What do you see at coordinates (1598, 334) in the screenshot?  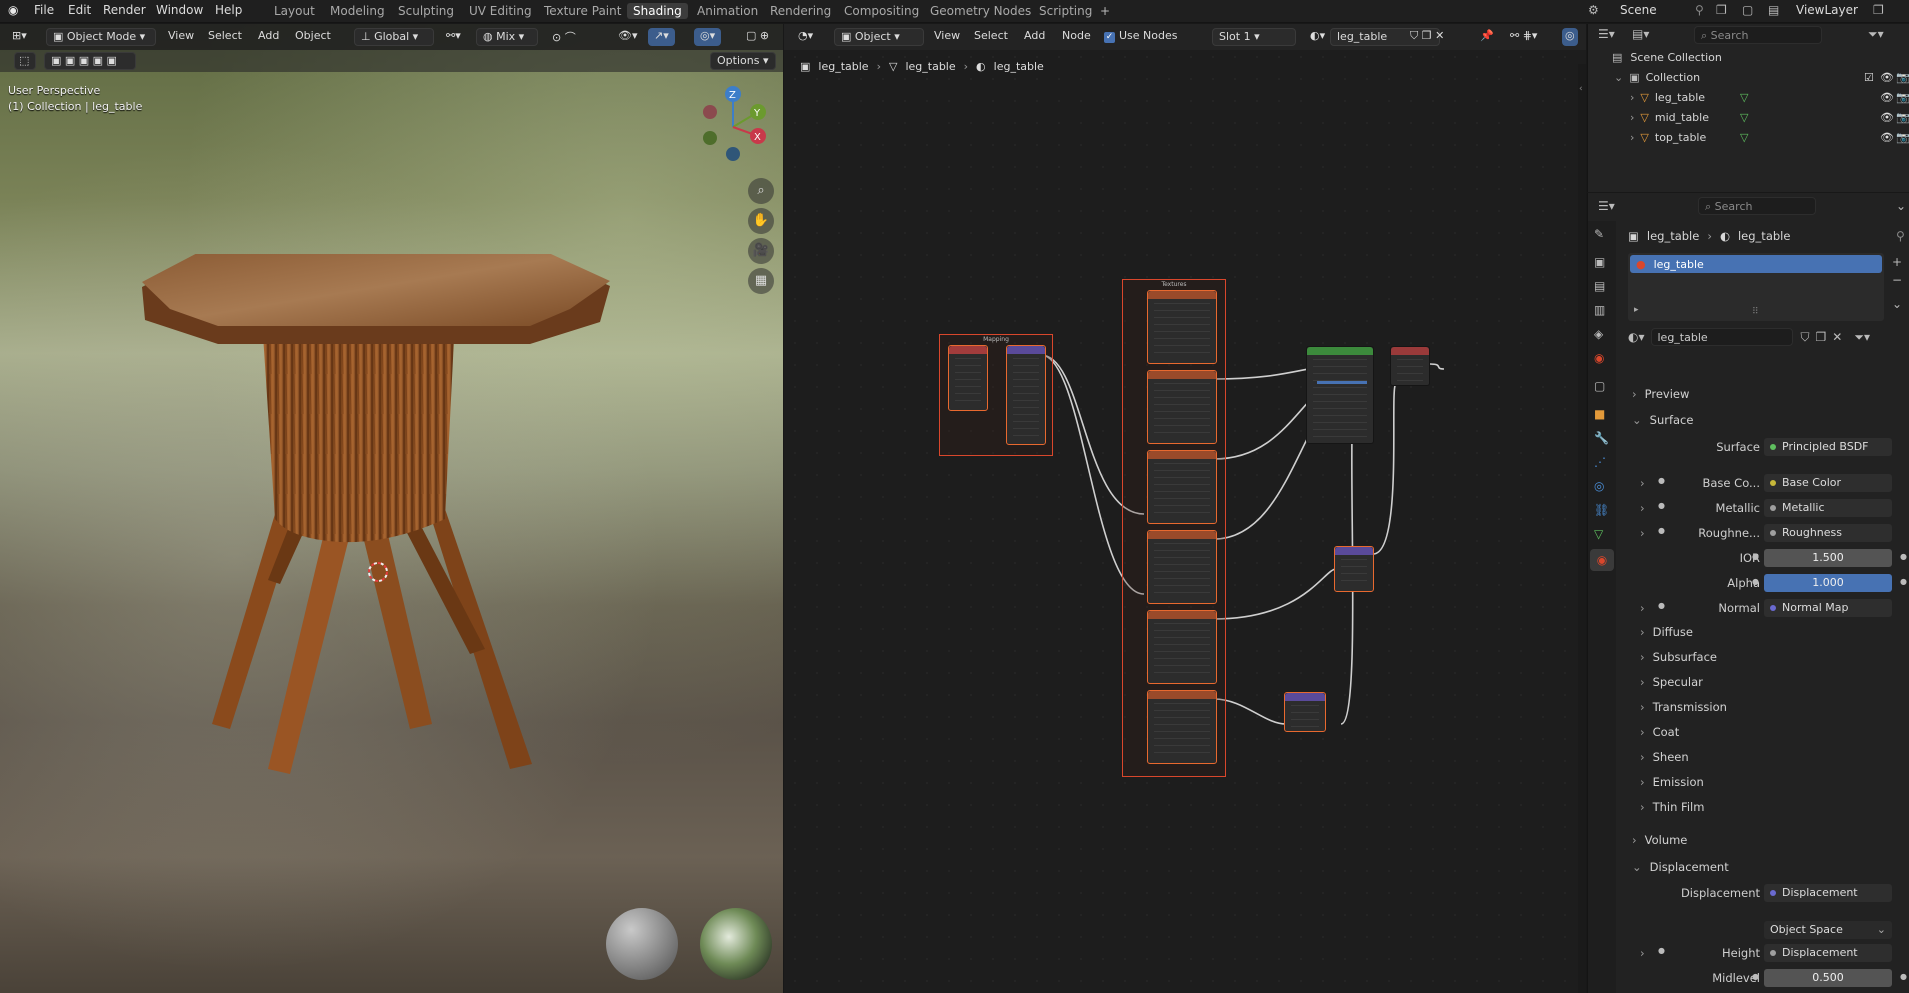 I see `scene-tab-icon: ◈` at bounding box center [1598, 334].